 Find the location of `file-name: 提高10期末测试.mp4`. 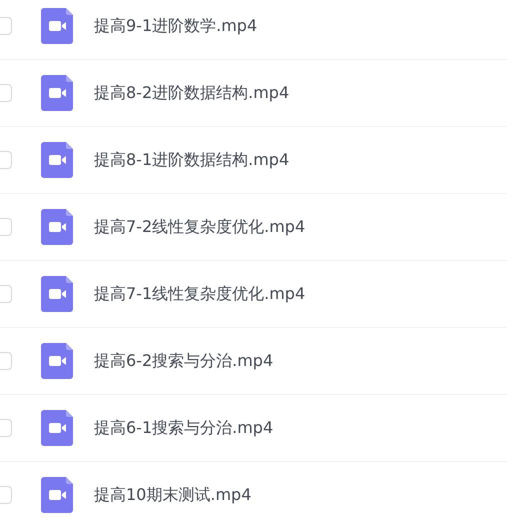

file-name: 提高10期末测试.mp4 is located at coordinates (173, 495).